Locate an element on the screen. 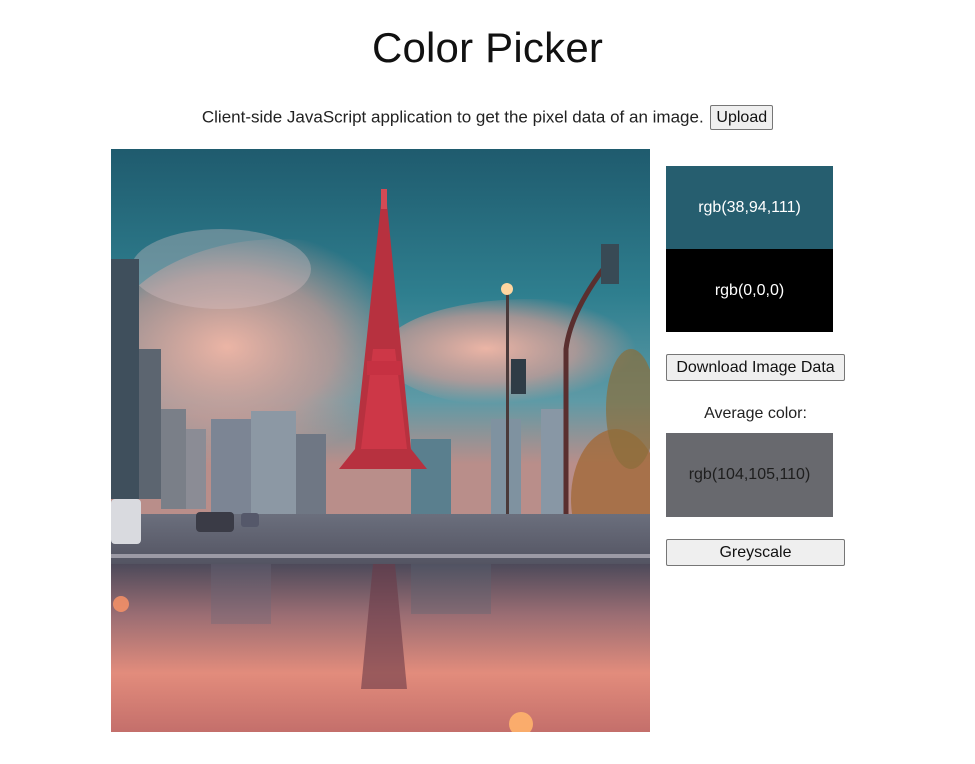 This screenshot has width=975, height=764. page-title: Color Picker is located at coordinates (487, 47).